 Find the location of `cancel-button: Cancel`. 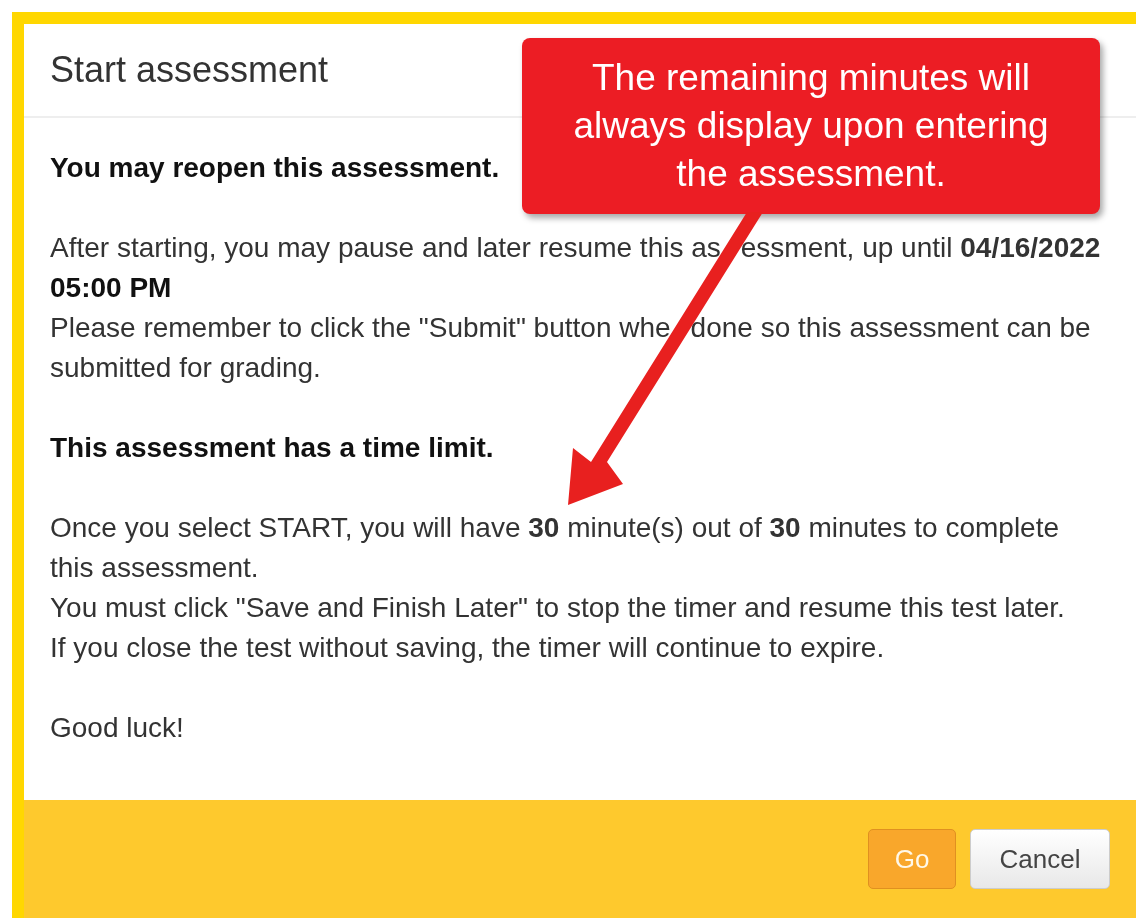

cancel-button: Cancel is located at coordinates (1040, 859).